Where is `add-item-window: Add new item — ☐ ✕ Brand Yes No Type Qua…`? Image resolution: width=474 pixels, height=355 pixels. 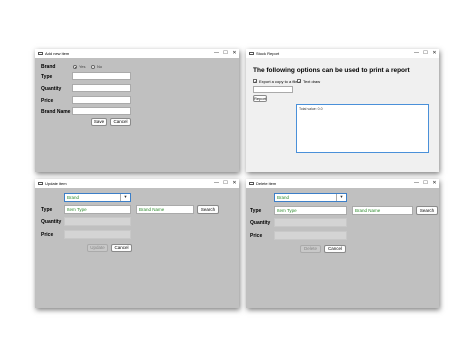
add-item-window: Add new item — ☐ ✕ Brand Yes No Type Qua… is located at coordinates (137, 110).